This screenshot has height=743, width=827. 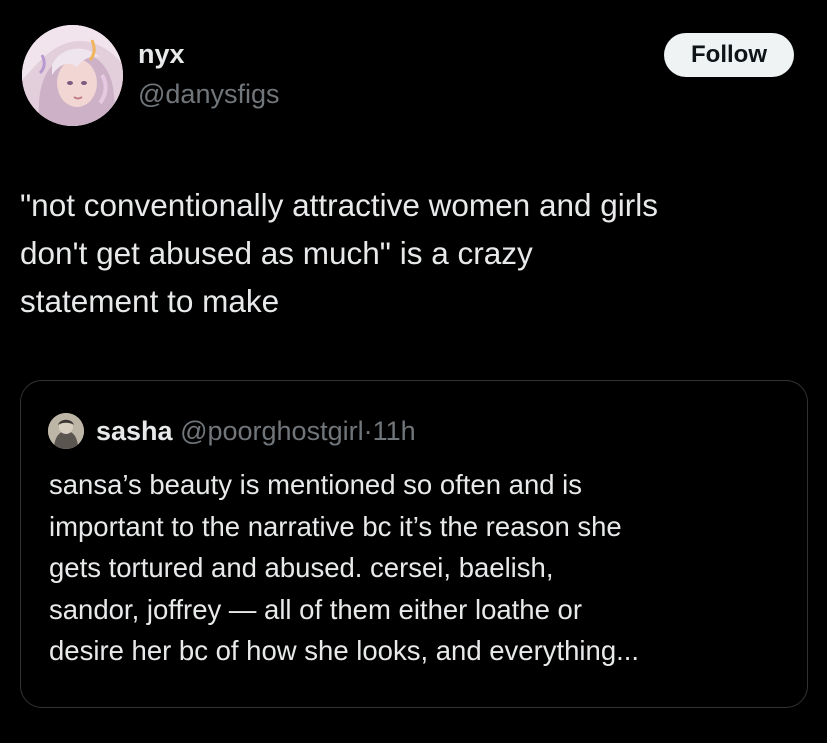 I want to click on author-handle: @danysfigs, so click(x=208, y=94).